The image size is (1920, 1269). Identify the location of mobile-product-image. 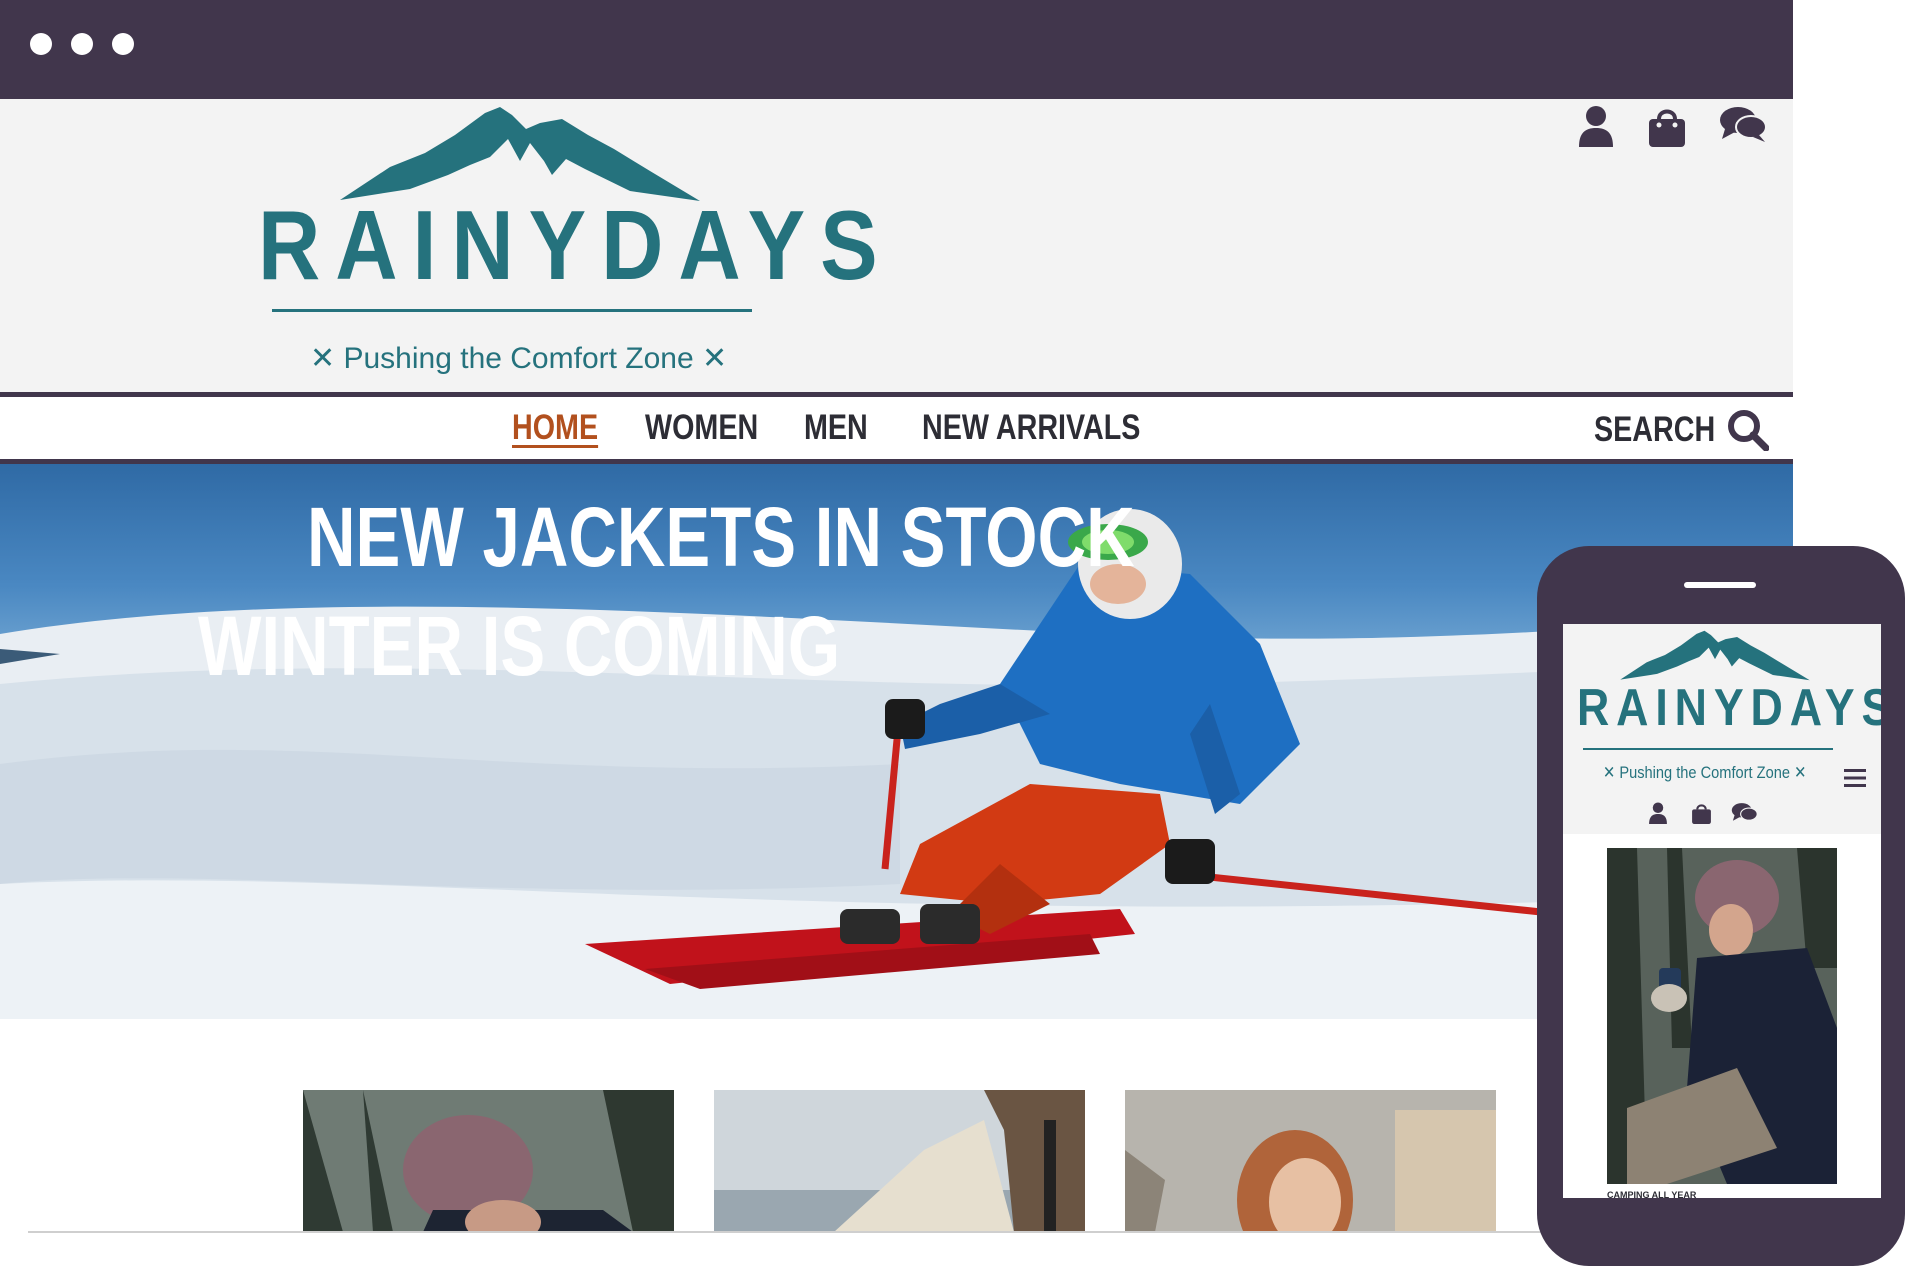
(1722, 1016).